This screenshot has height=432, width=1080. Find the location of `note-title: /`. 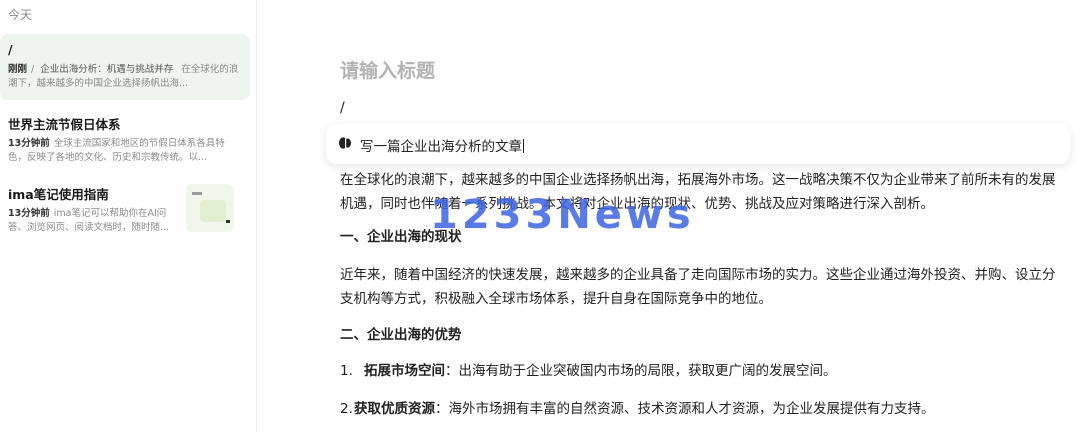

note-title: / is located at coordinates (10, 49).